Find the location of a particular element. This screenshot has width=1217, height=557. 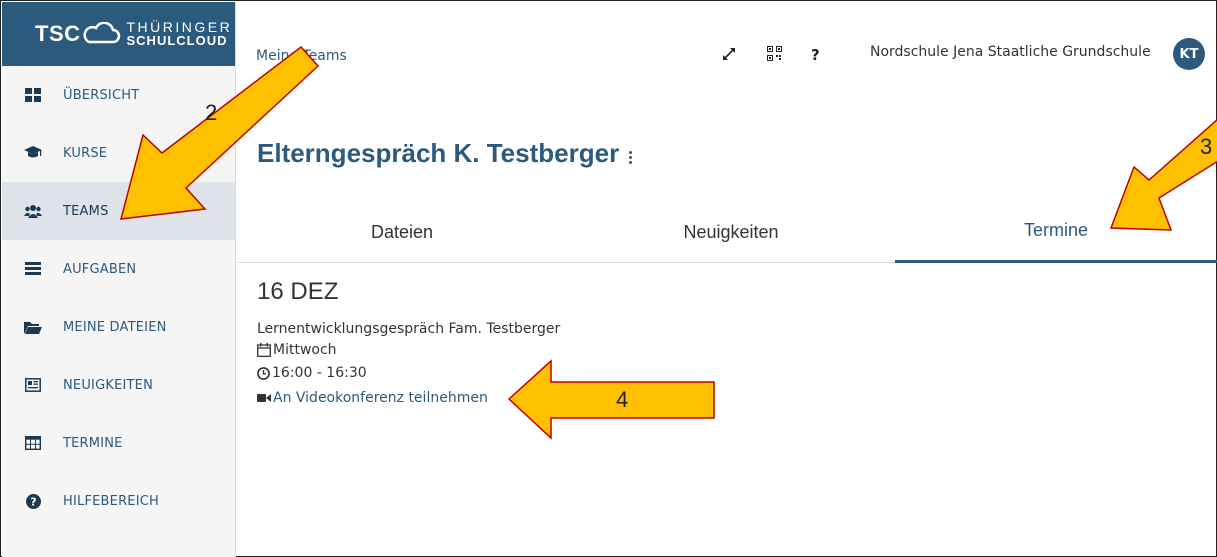

sidebar-item-hilfebereich: ? HILFEBEREICH is located at coordinates (118, 501).